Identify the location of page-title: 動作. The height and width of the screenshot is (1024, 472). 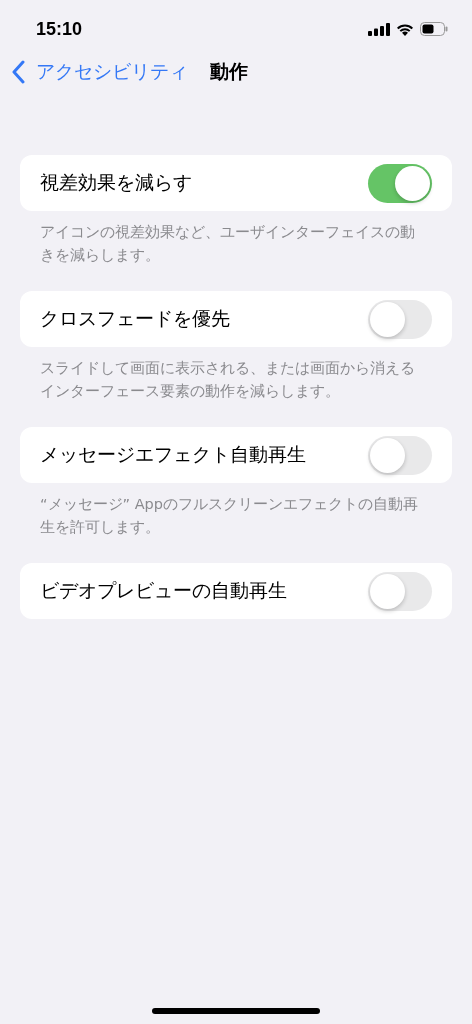
(229, 71).